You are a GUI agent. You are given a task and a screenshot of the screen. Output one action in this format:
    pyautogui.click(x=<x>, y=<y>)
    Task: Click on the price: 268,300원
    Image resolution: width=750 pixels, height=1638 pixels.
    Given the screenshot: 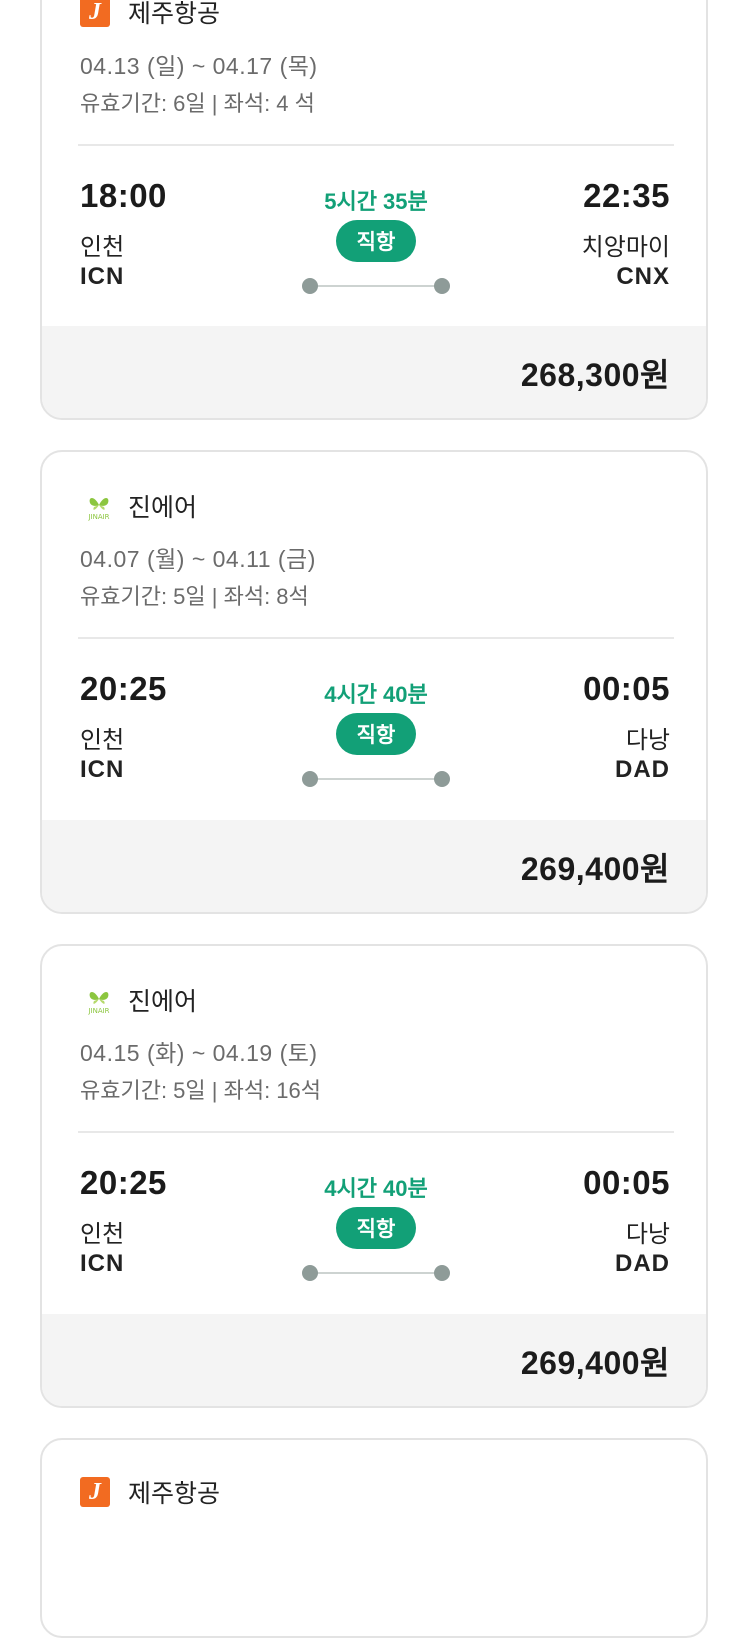 What is the action you would take?
    pyautogui.click(x=595, y=375)
    